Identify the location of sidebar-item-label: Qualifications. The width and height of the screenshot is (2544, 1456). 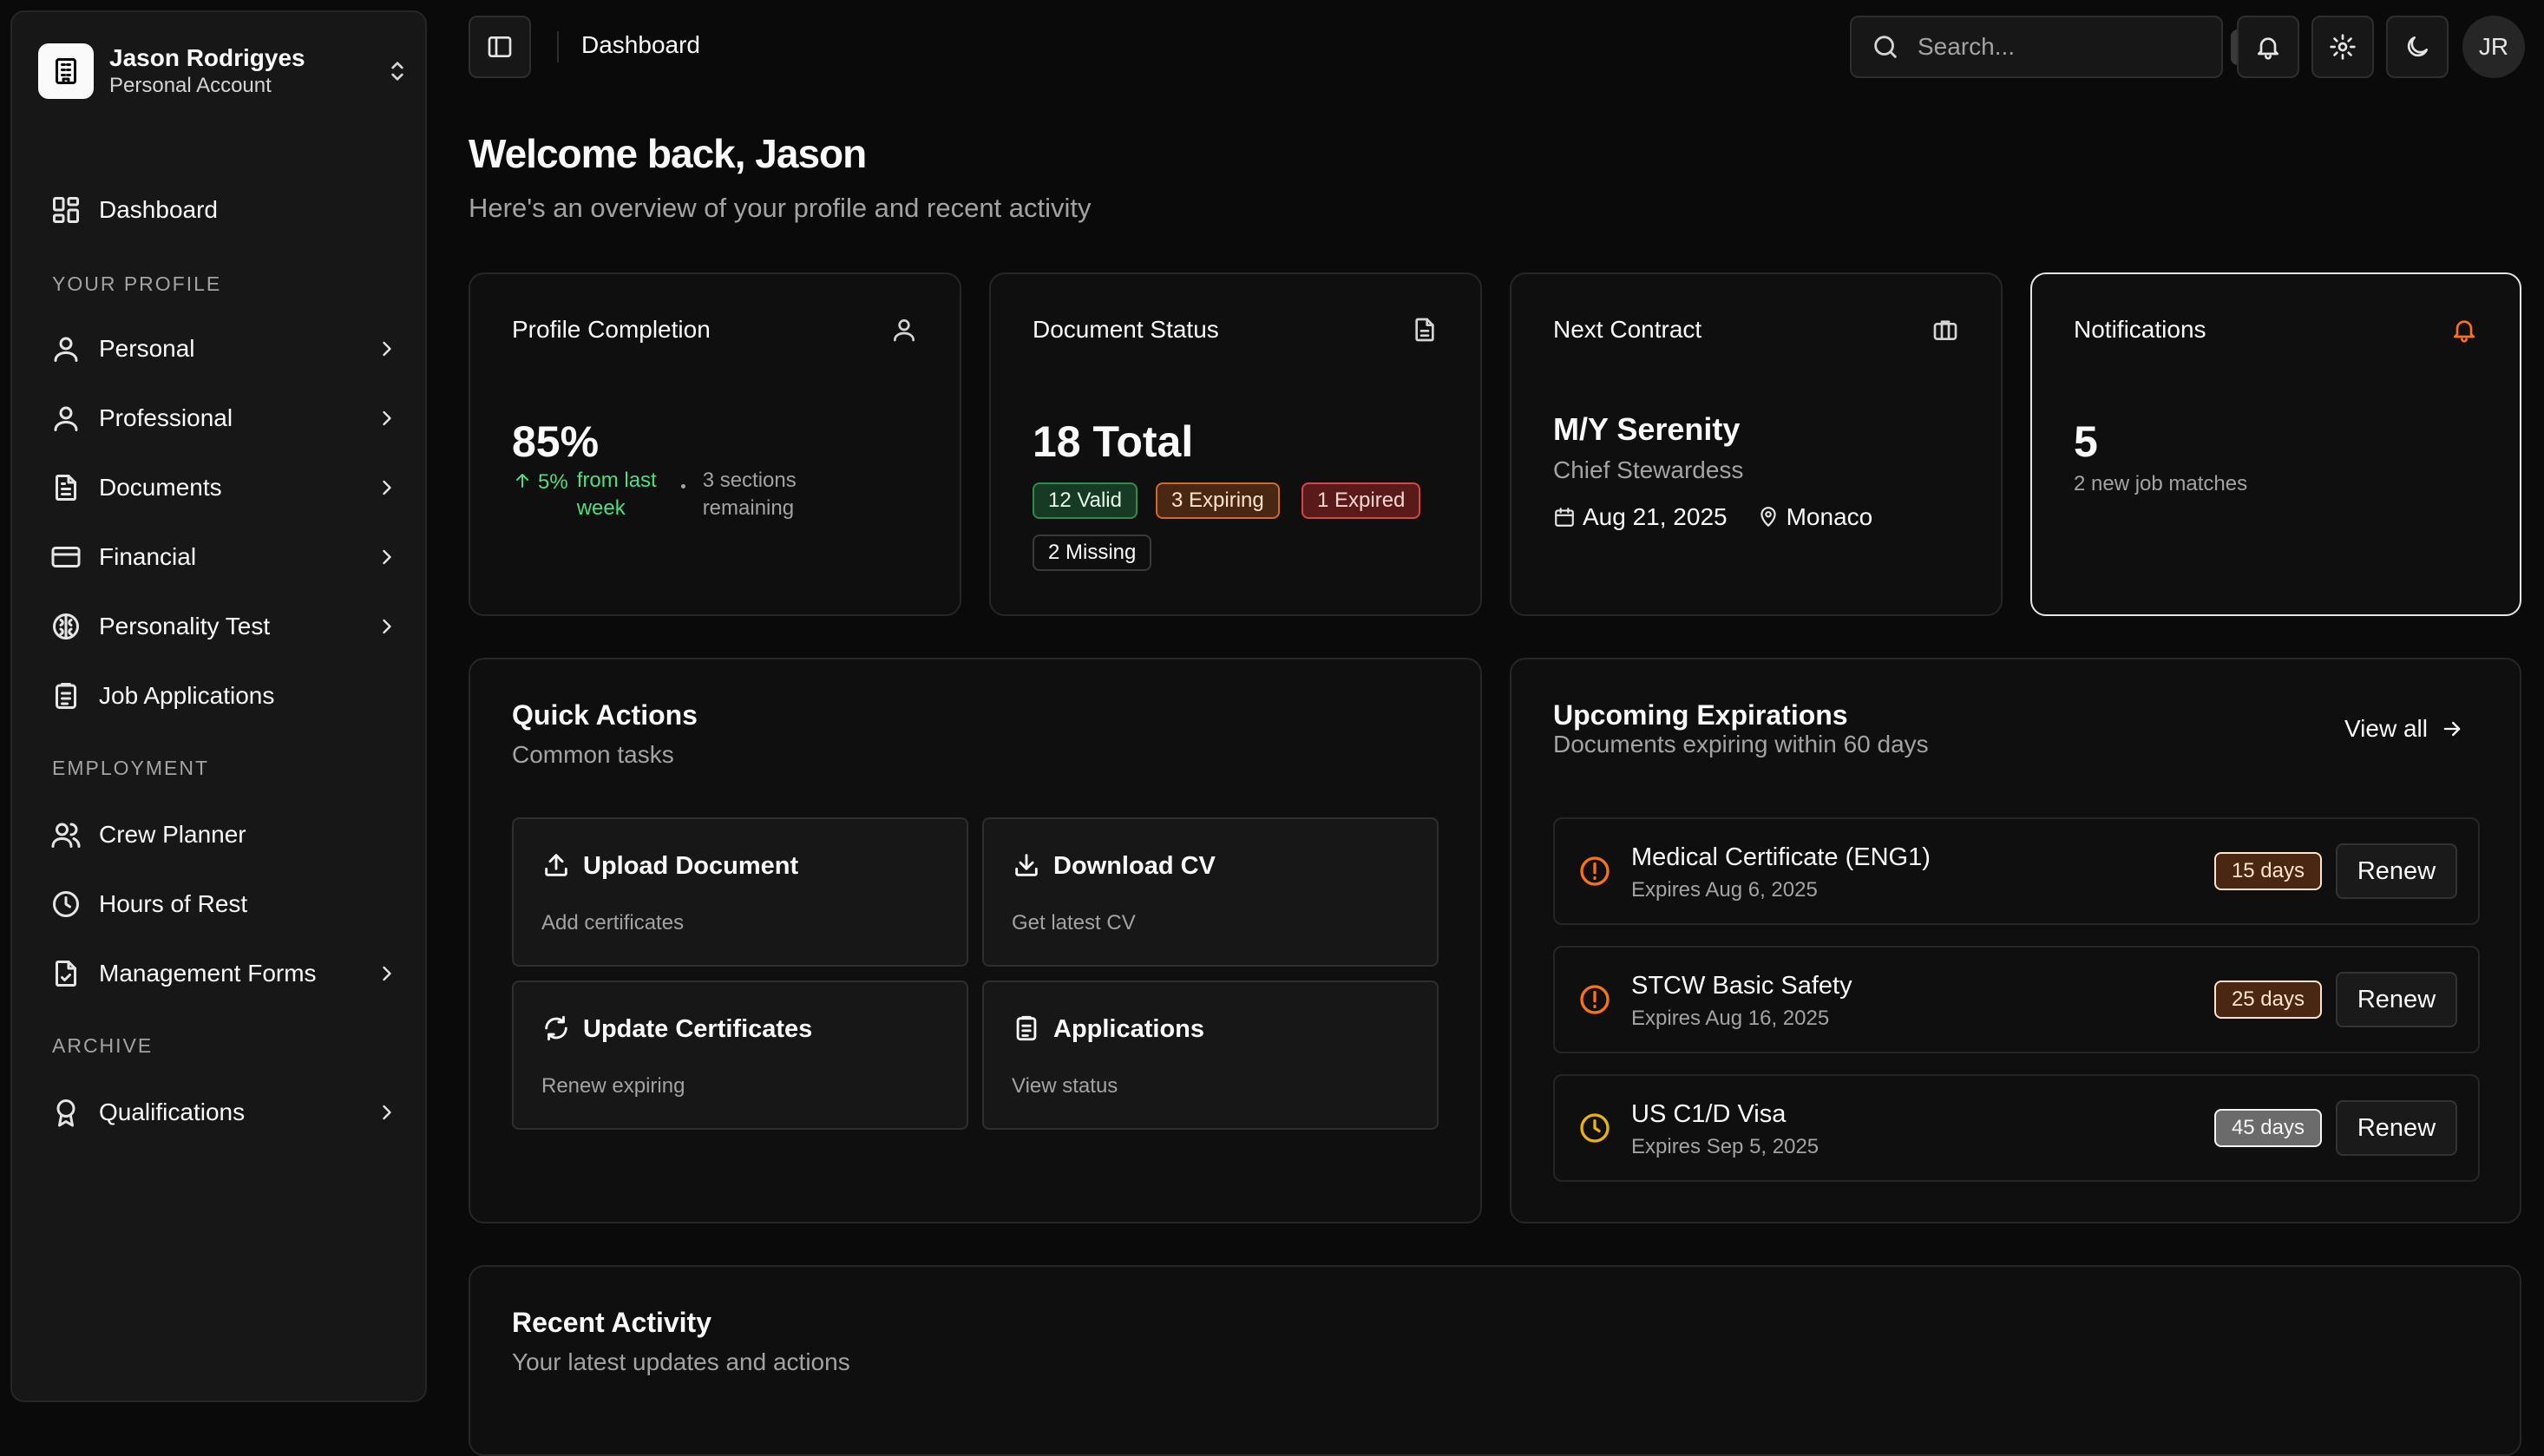
(172, 1112).